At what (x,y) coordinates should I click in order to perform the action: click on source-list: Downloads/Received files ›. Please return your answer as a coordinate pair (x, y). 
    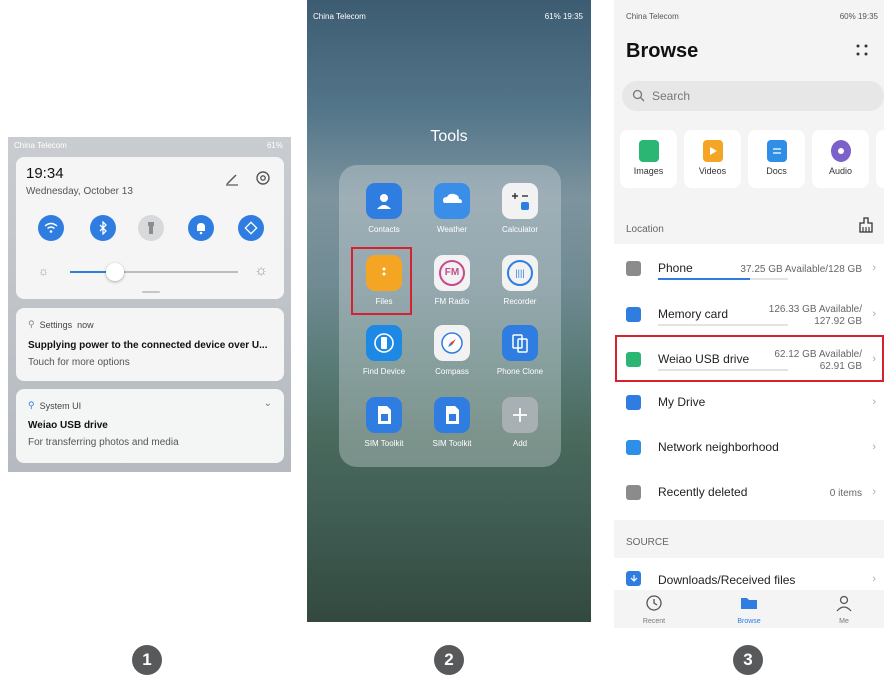
    Looking at the image, I should click on (749, 575).